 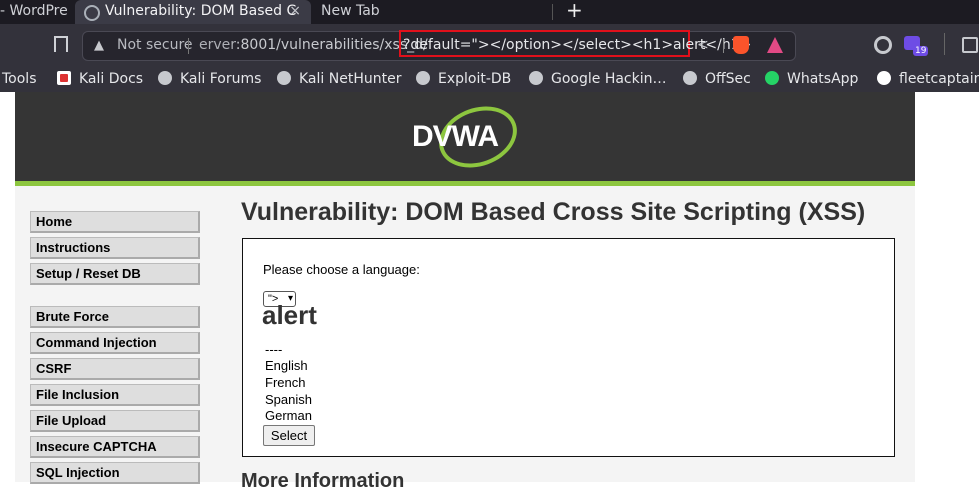 I want to click on github-icon, so click(x=884, y=78).